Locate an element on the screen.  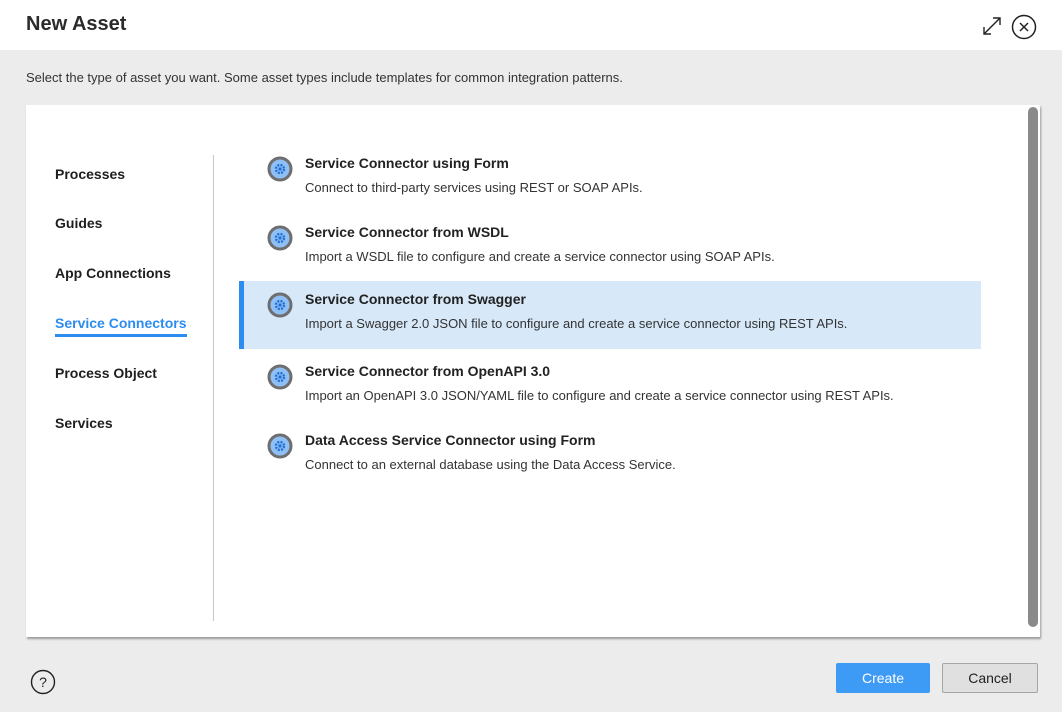
option-title: Service Connector from Swagger is located at coordinates (415, 299).